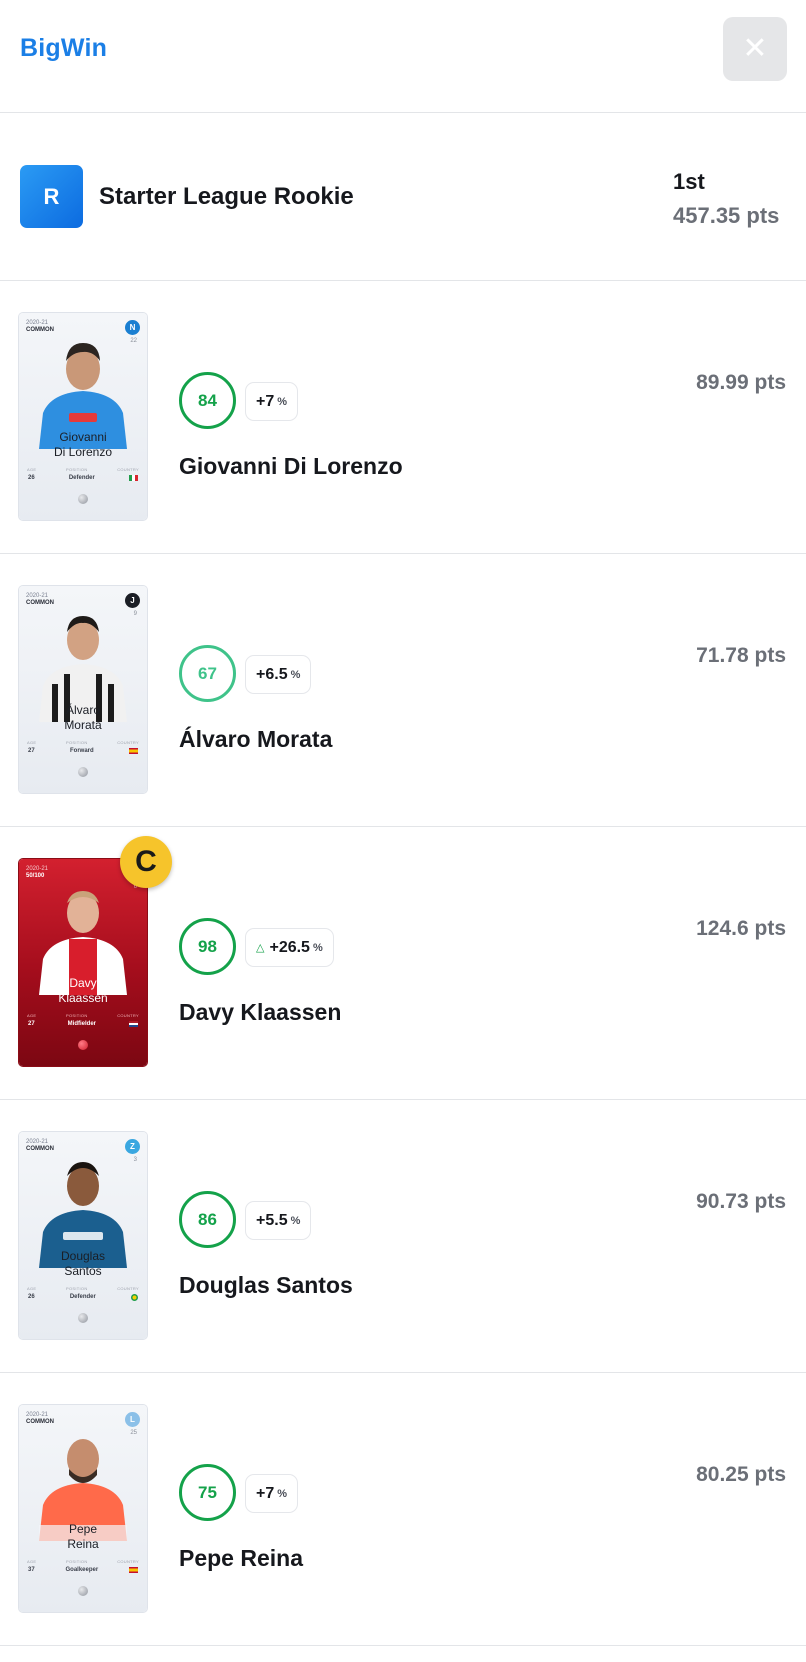 This screenshot has width=806, height=1662. Describe the element at coordinates (83, 1256) in the screenshot. I see `card-name-line1: Douglas` at that location.